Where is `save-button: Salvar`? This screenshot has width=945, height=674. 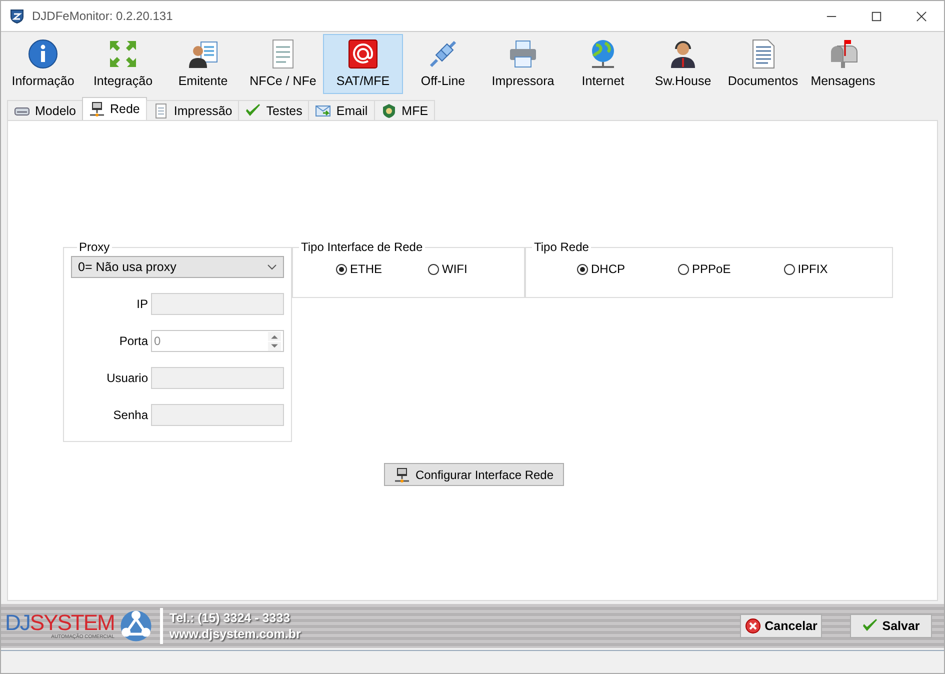
save-button: Salvar is located at coordinates (891, 626).